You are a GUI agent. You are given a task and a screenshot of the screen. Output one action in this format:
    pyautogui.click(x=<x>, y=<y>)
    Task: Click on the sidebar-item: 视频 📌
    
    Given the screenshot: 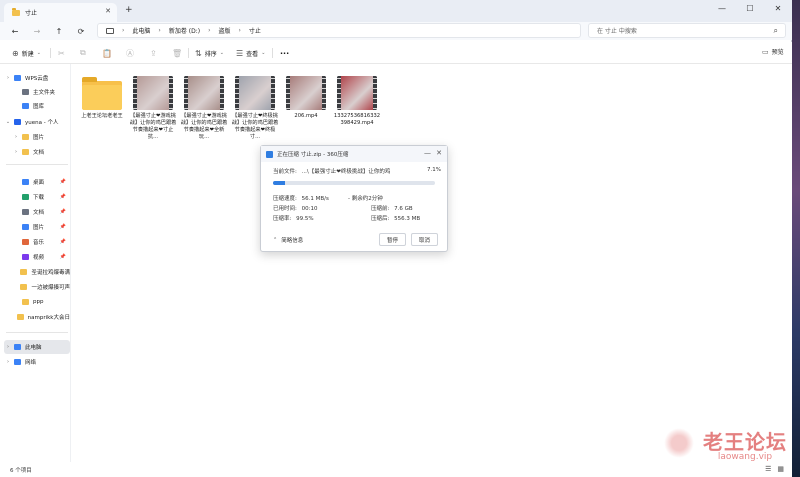 What is the action you would take?
    pyautogui.click(x=37, y=257)
    